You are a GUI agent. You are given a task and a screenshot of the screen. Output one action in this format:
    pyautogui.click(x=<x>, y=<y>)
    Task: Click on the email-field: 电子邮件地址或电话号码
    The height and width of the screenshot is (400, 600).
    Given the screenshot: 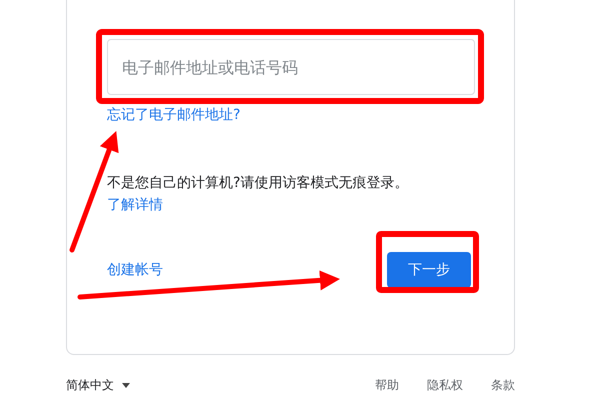 What is the action you would take?
    pyautogui.click(x=291, y=67)
    